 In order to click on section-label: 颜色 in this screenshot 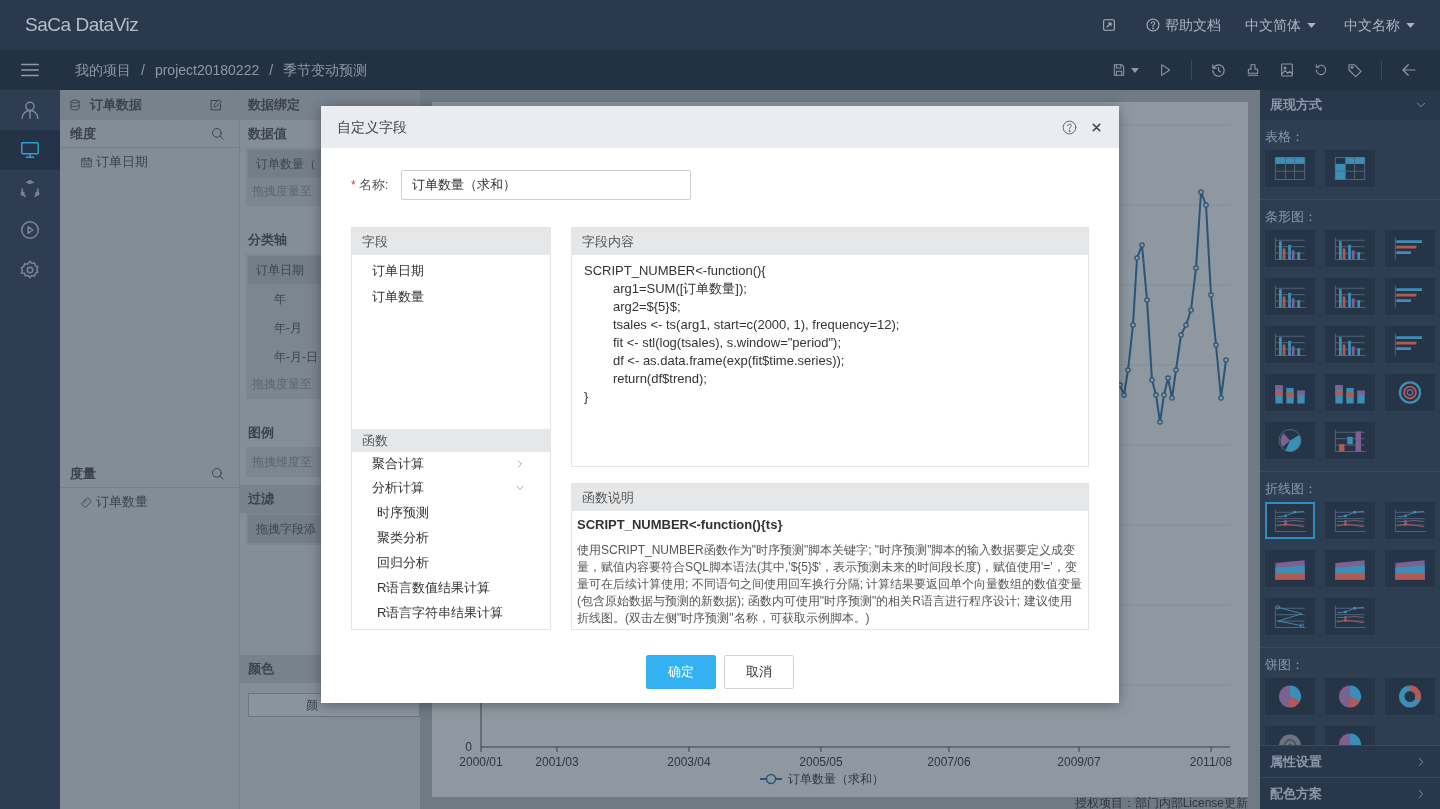, I will do `click(261, 669)`.